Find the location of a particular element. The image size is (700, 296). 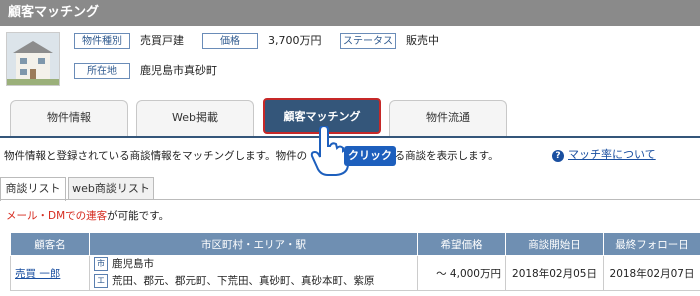

type-label: 物件種別 is located at coordinates (102, 41).